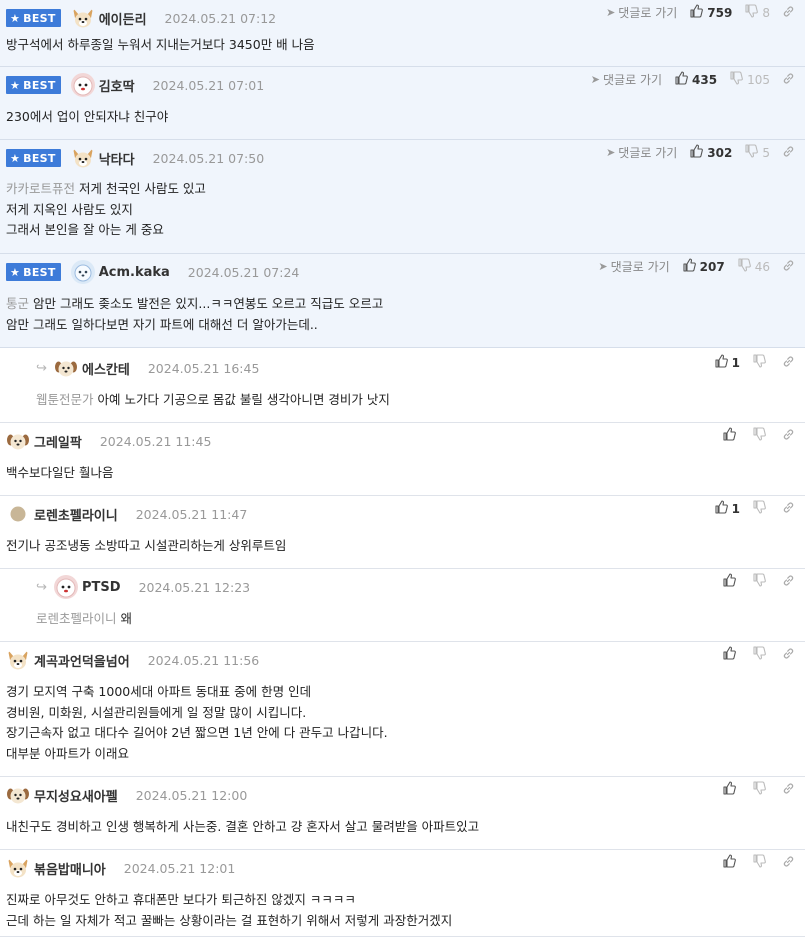 This screenshot has width=805, height=937. I want to click on goto-comment-label: 댓글로 가기, so click(648, 153).